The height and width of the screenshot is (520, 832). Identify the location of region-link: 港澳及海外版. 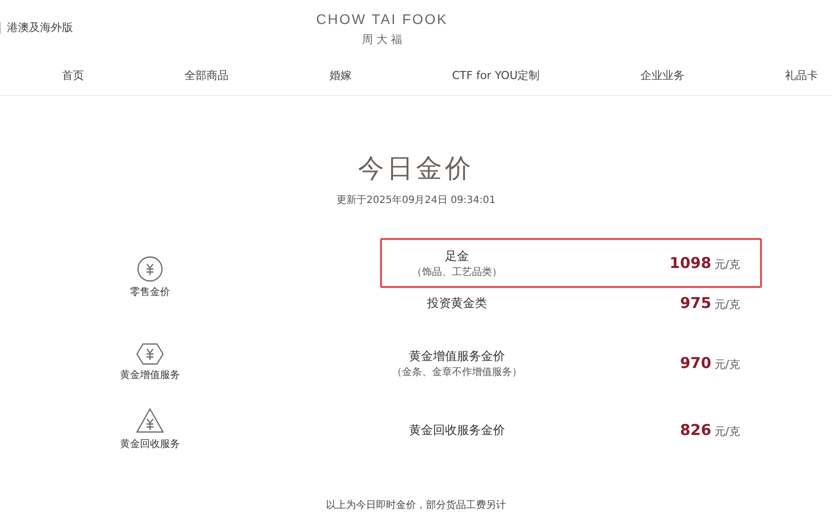
(40, 28).